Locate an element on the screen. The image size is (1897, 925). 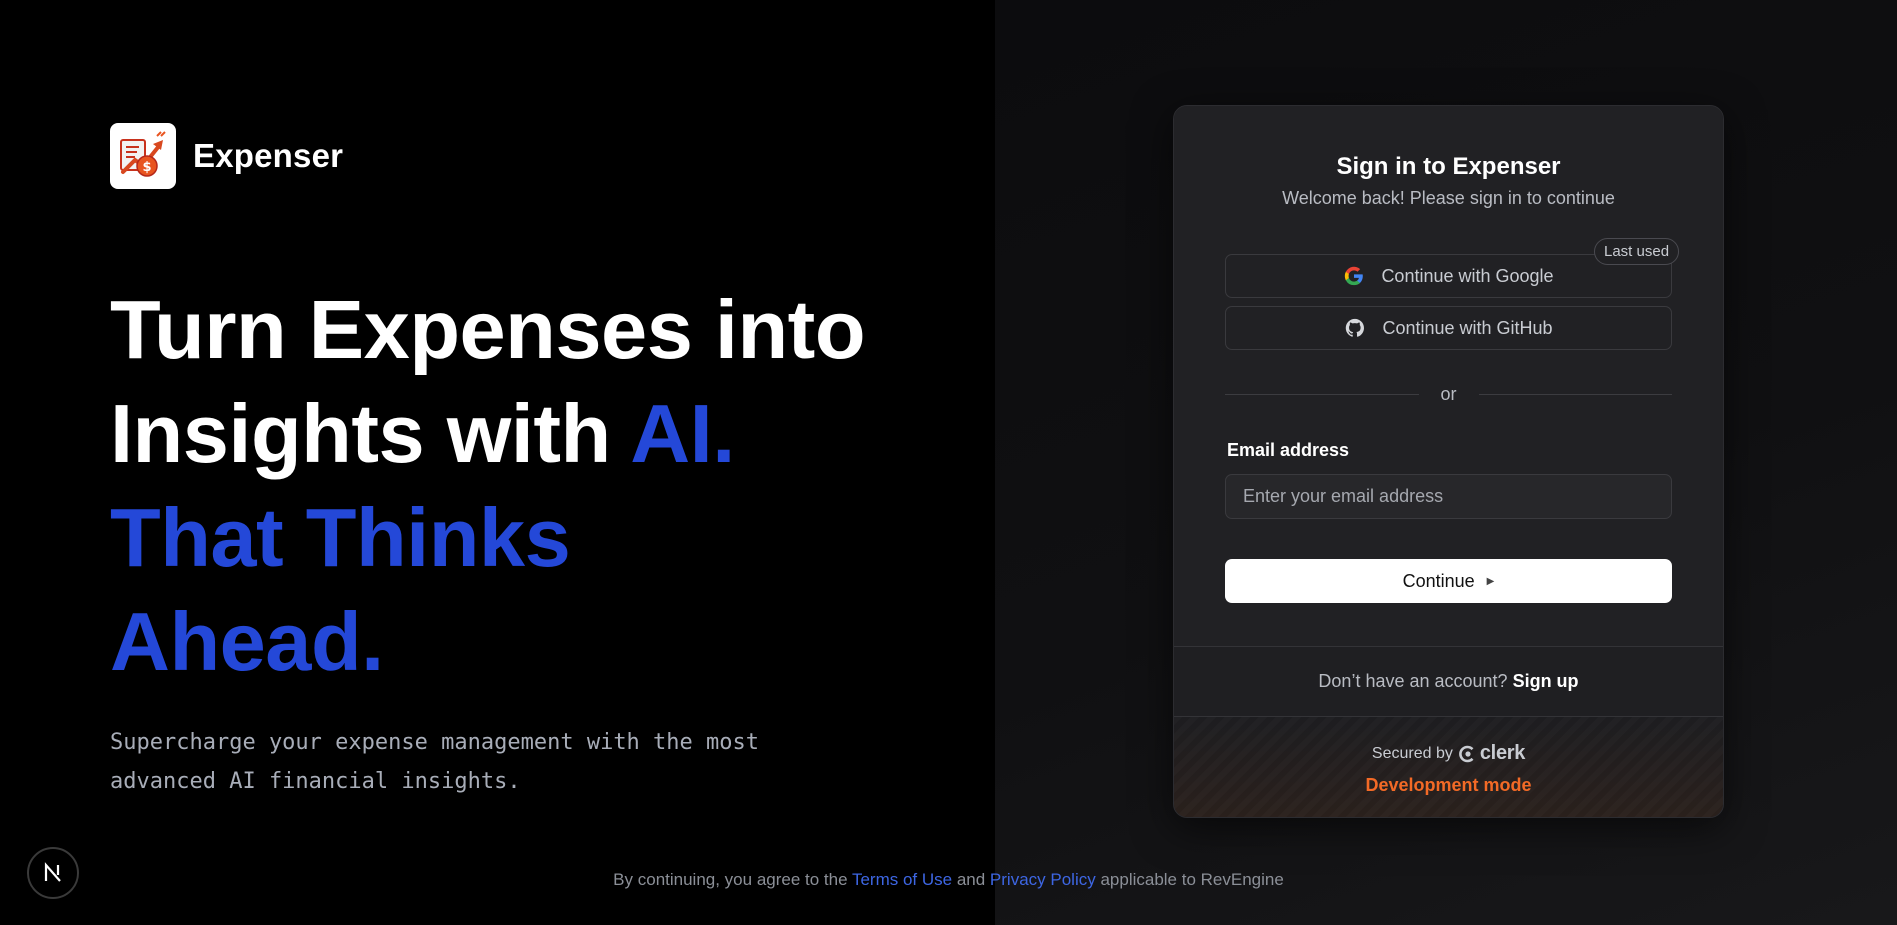
github-button-label: Continue with GitHub is located at coordinates (1467, 327).